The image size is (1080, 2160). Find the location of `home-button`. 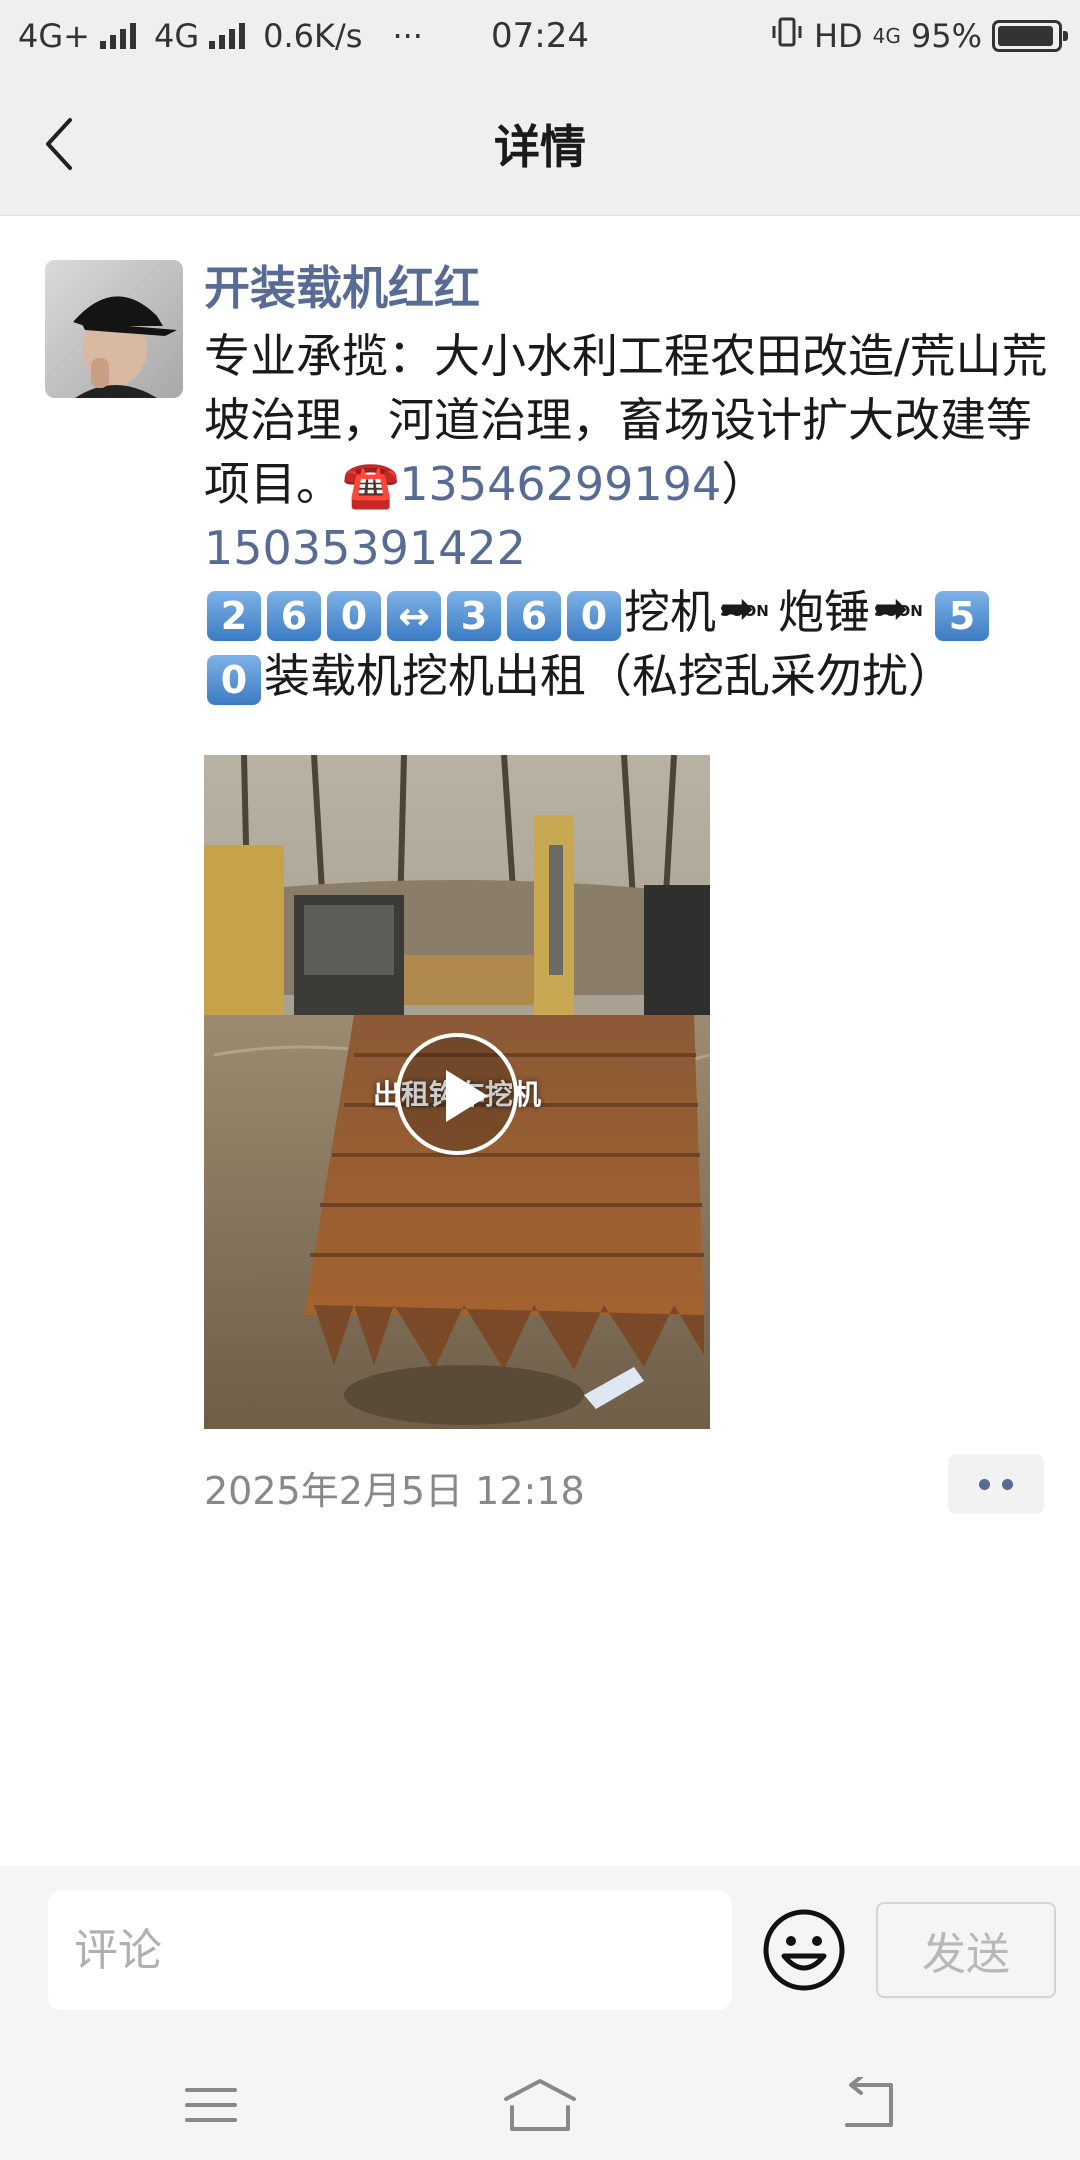

home-button is located at coordinates (540, 2105).